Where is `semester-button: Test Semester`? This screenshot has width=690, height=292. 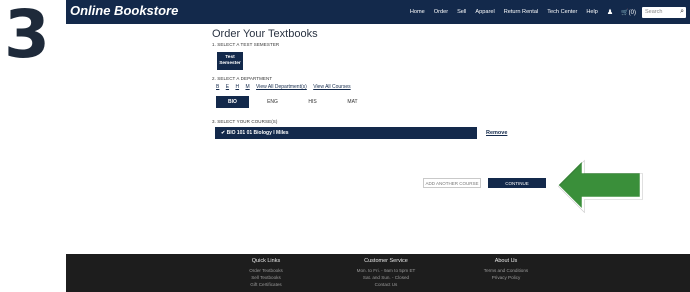 semester-button: Test Semester is located at coordinates (230, 61).